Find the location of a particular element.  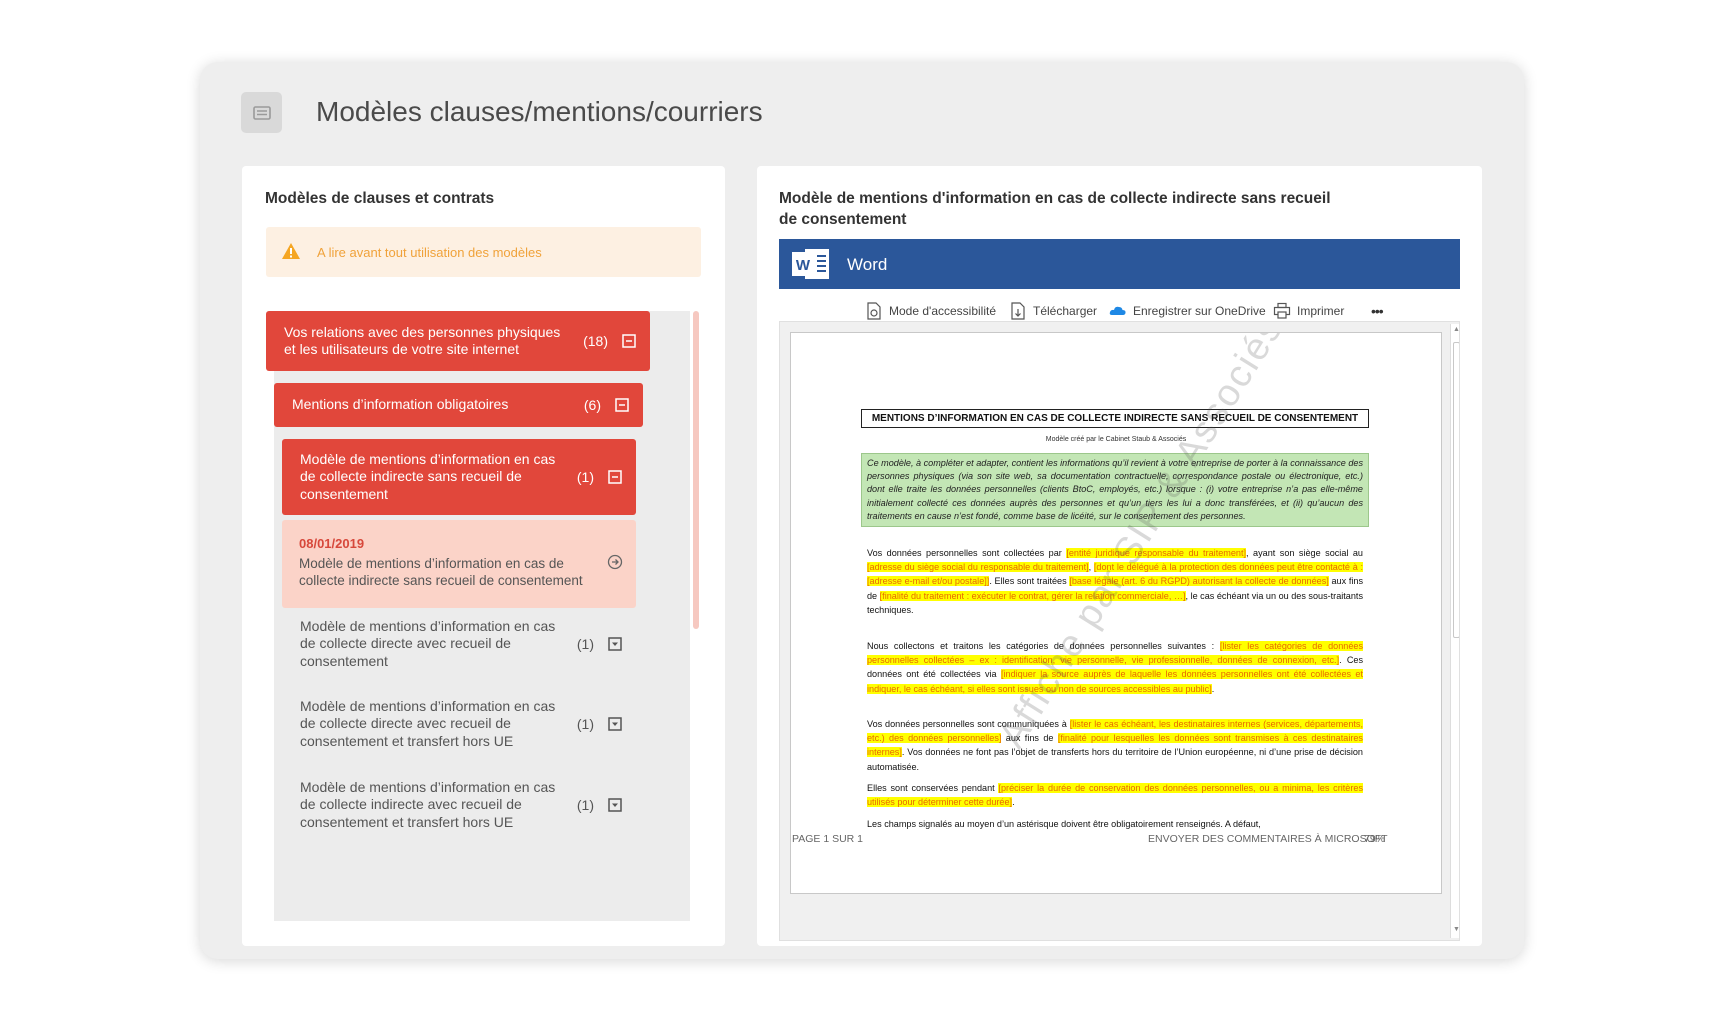

document-text: , ayant son siège social au is located at coordinates (1304, 553).